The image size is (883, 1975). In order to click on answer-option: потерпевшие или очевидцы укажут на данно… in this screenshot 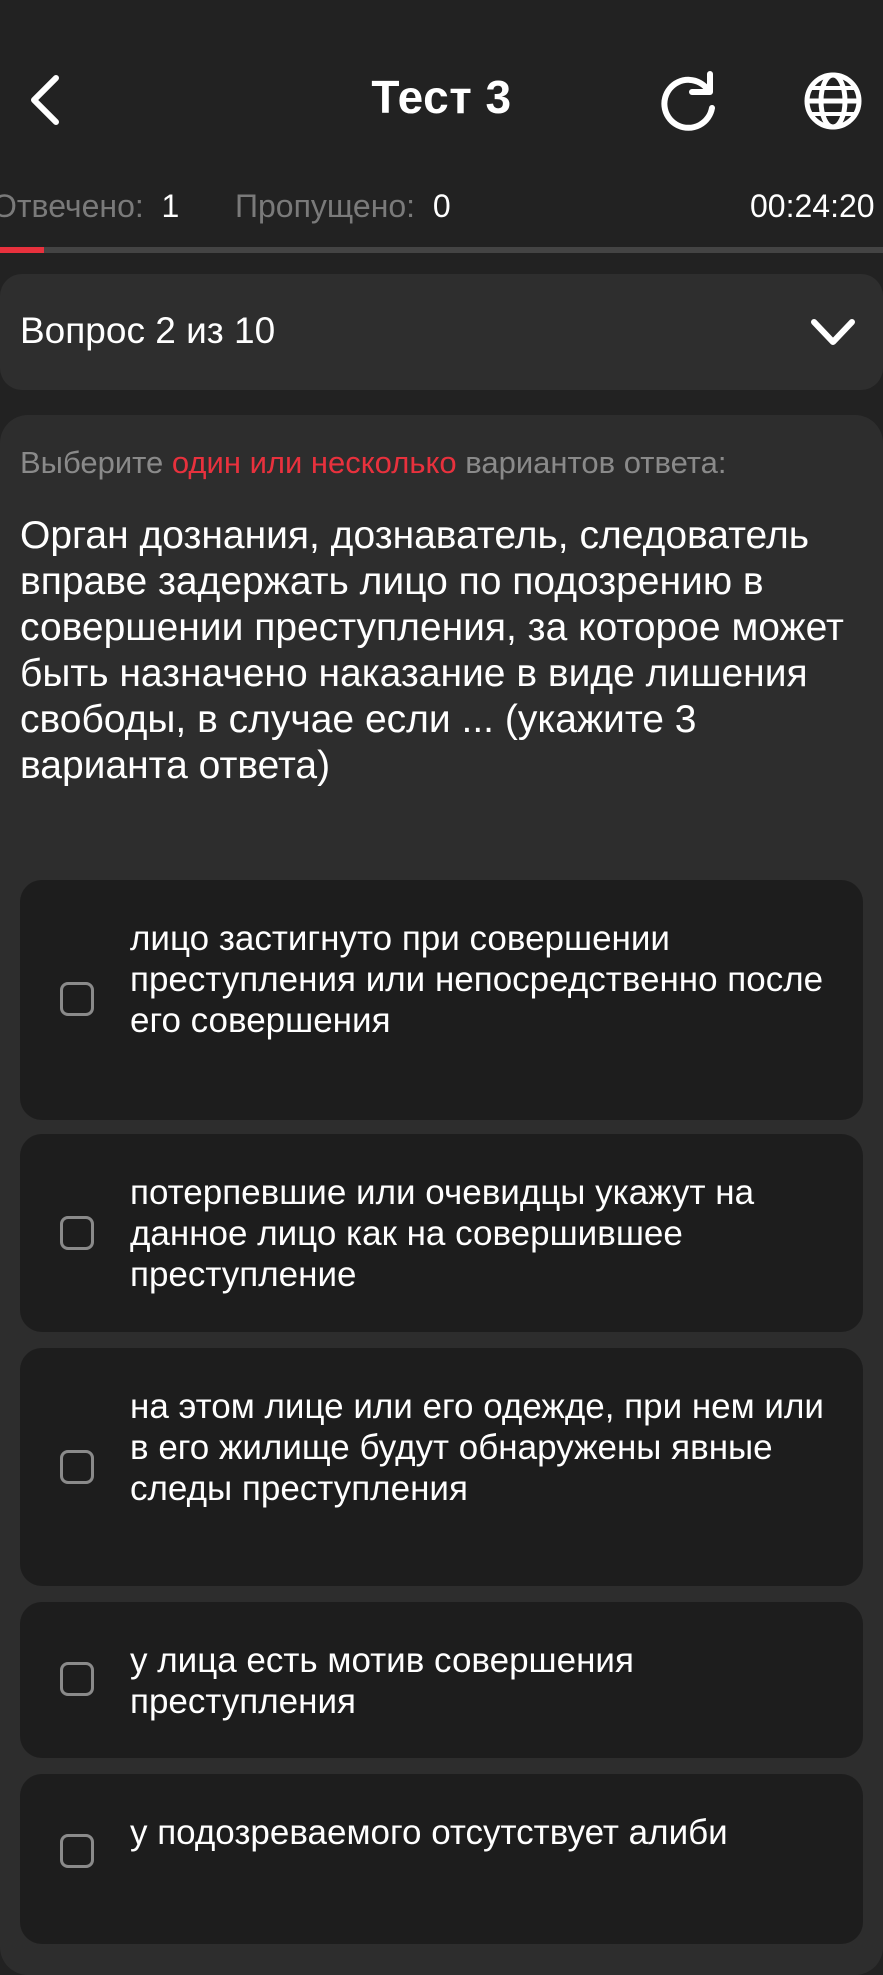, I will do `click(441, 1233)`.